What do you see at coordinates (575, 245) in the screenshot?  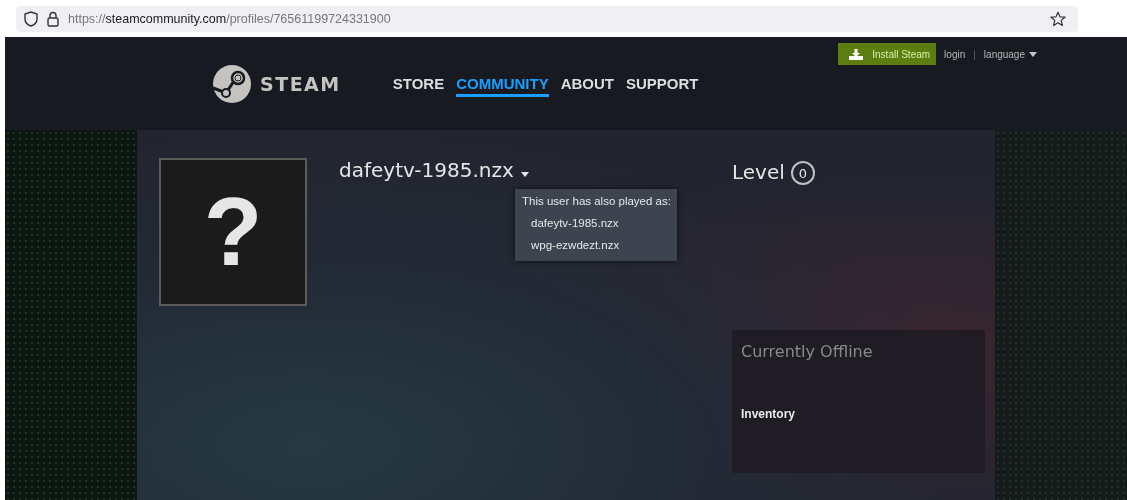 I see `alias-name: wpg-ezwdezt.nzx` at bounding box center [575, 245].